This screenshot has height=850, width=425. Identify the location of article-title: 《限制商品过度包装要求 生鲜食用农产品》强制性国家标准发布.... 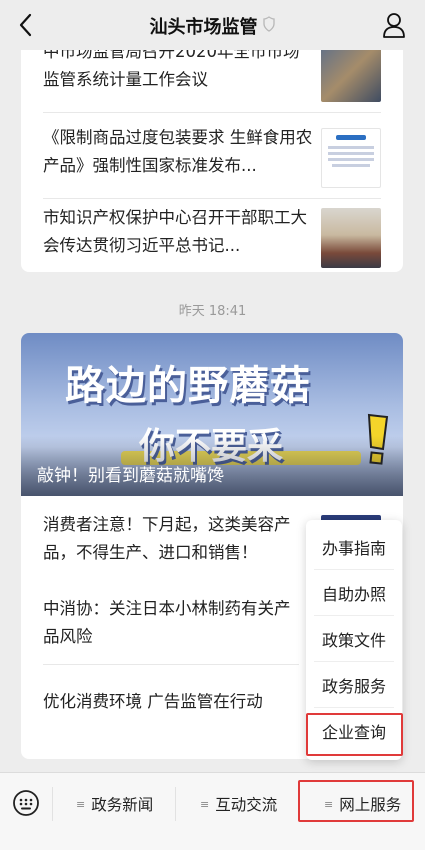
(178, 151).